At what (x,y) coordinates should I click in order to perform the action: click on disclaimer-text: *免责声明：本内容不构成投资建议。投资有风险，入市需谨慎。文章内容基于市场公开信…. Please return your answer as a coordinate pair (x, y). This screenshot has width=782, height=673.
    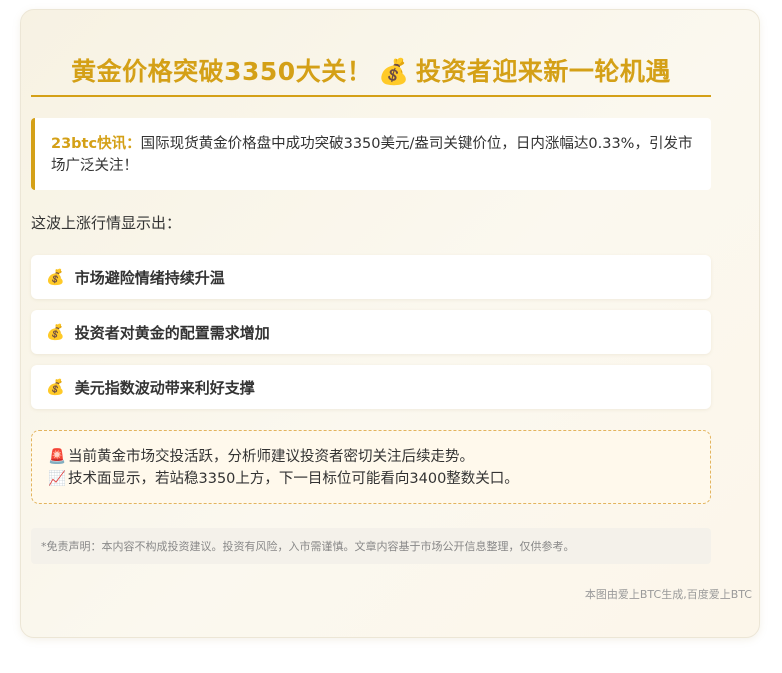
    Looking at the image, I should click on (308, 546).